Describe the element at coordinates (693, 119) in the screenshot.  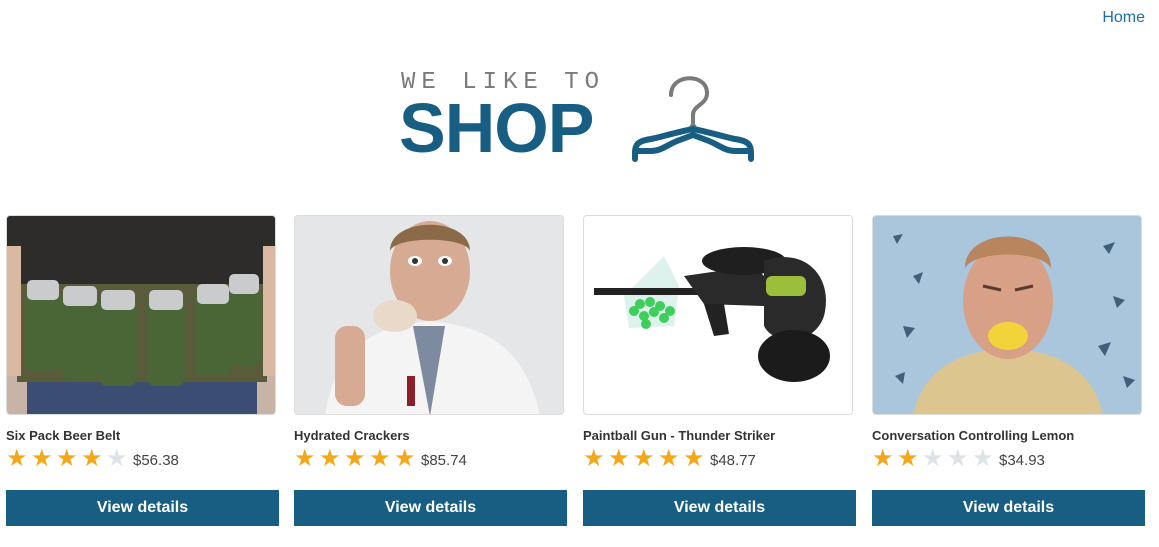
I see `hanger-icon` at that location.